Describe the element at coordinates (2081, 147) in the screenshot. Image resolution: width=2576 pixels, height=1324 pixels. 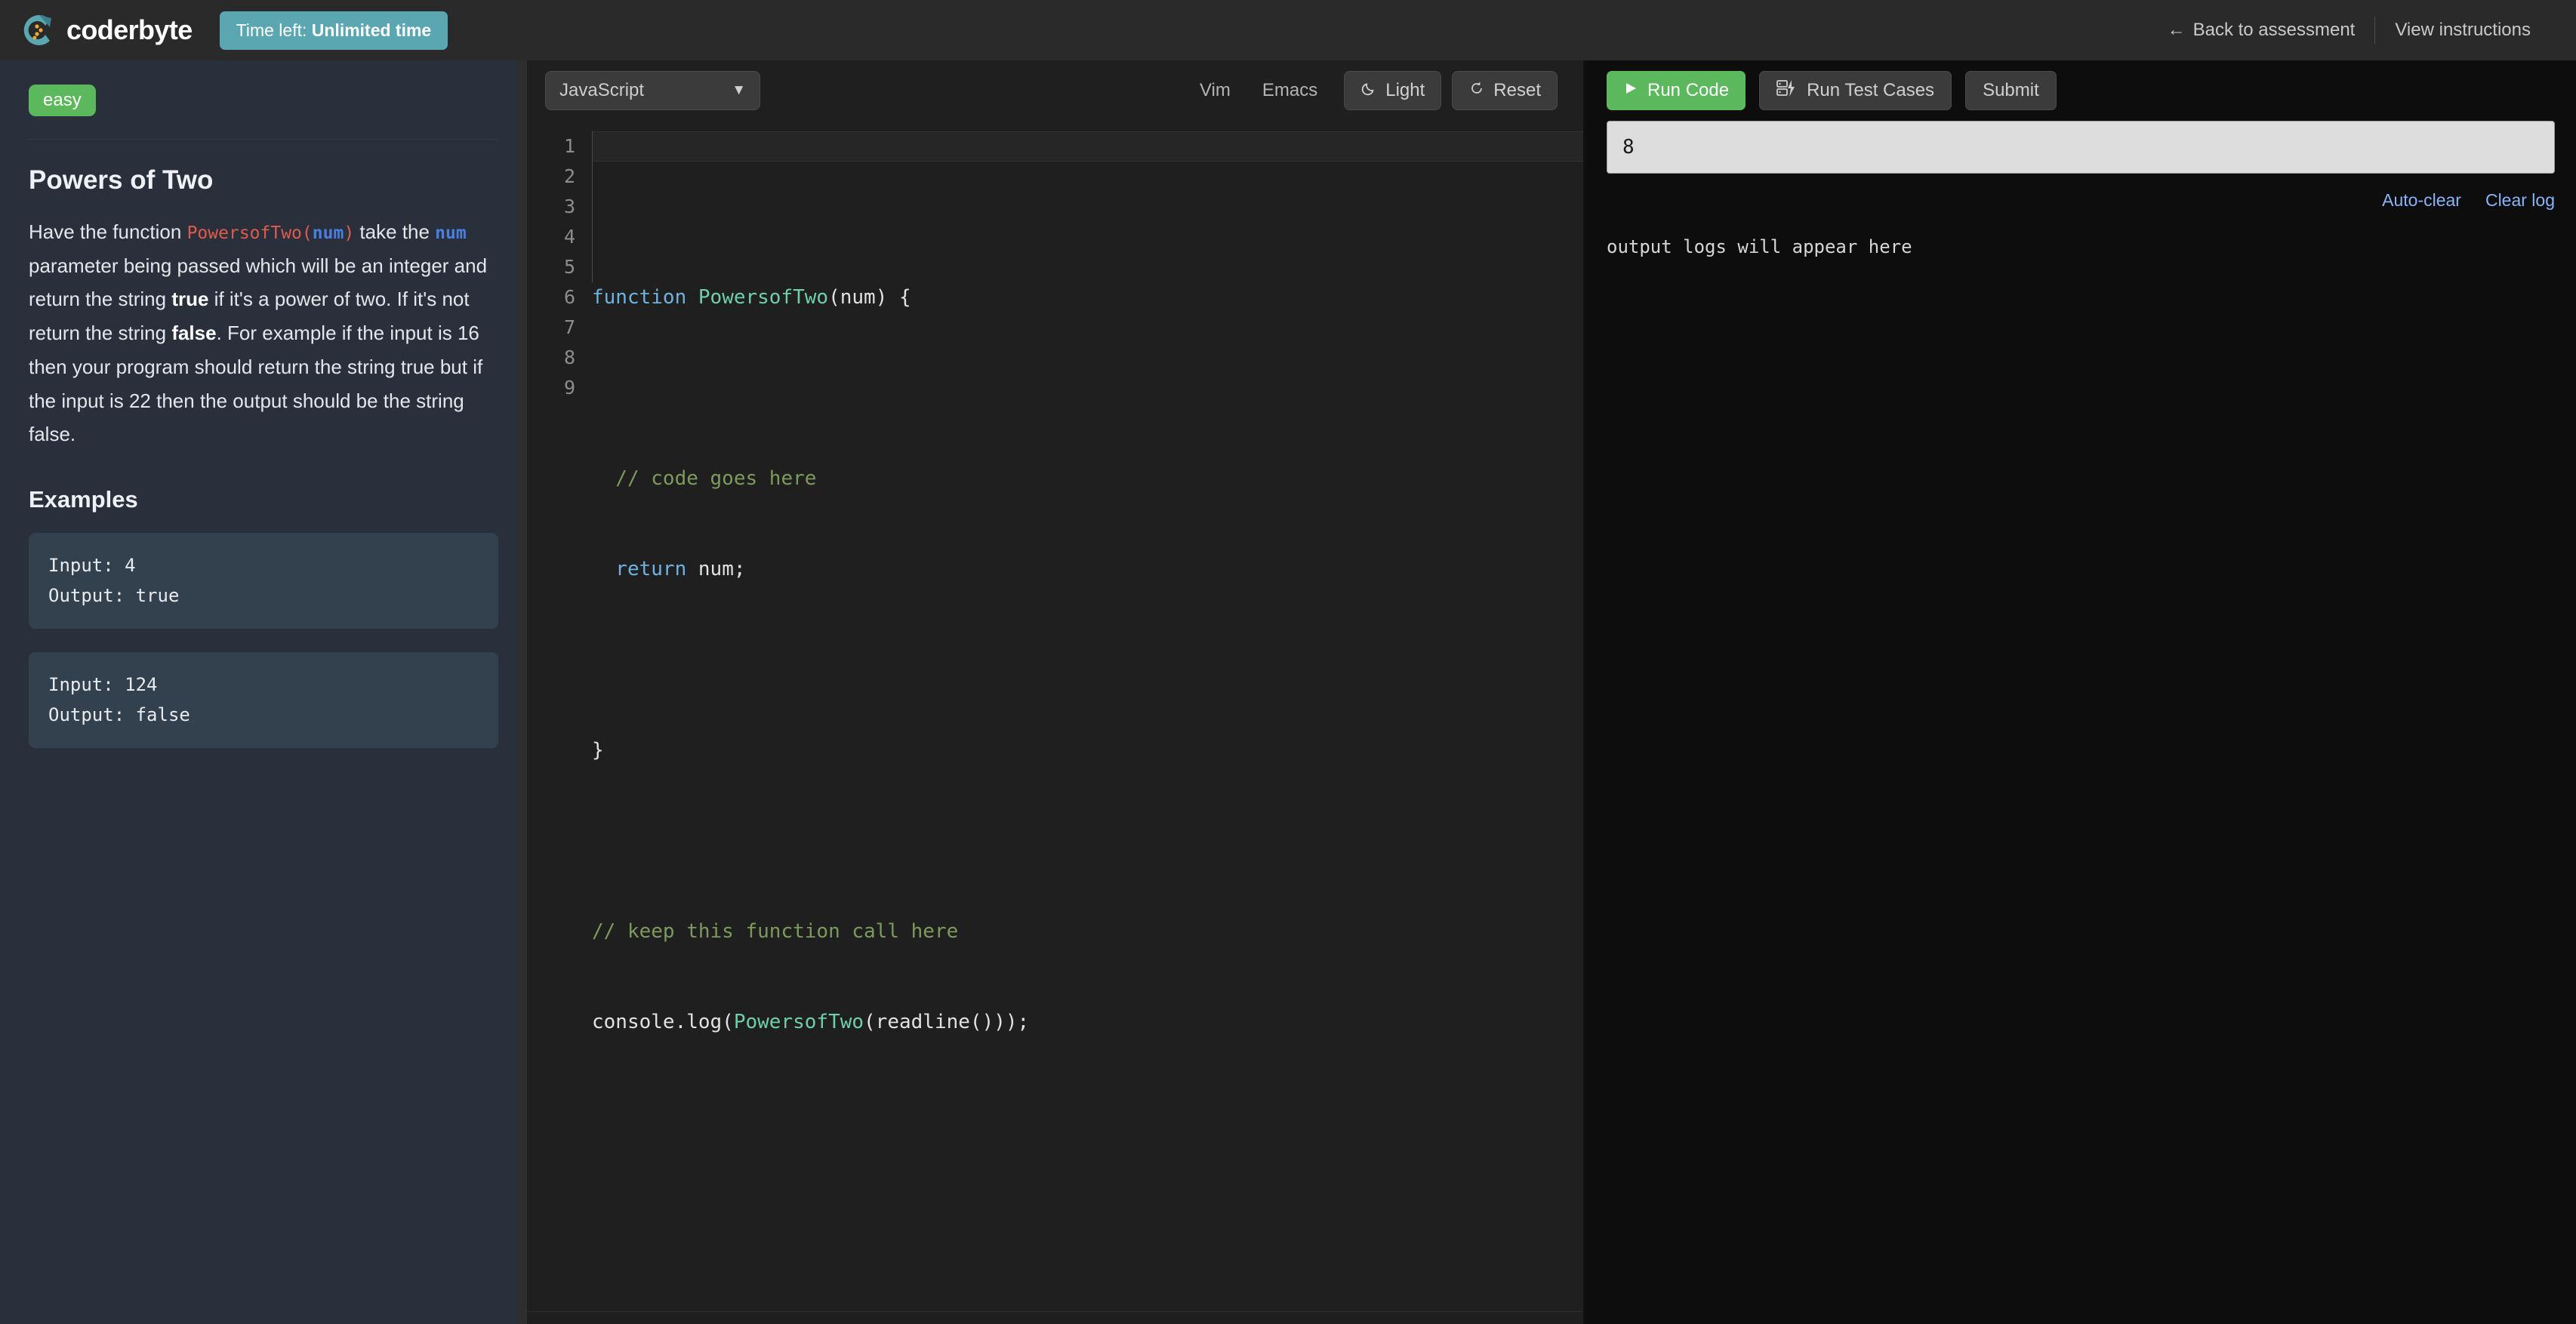
I see `stdin-input: 8` at that location.